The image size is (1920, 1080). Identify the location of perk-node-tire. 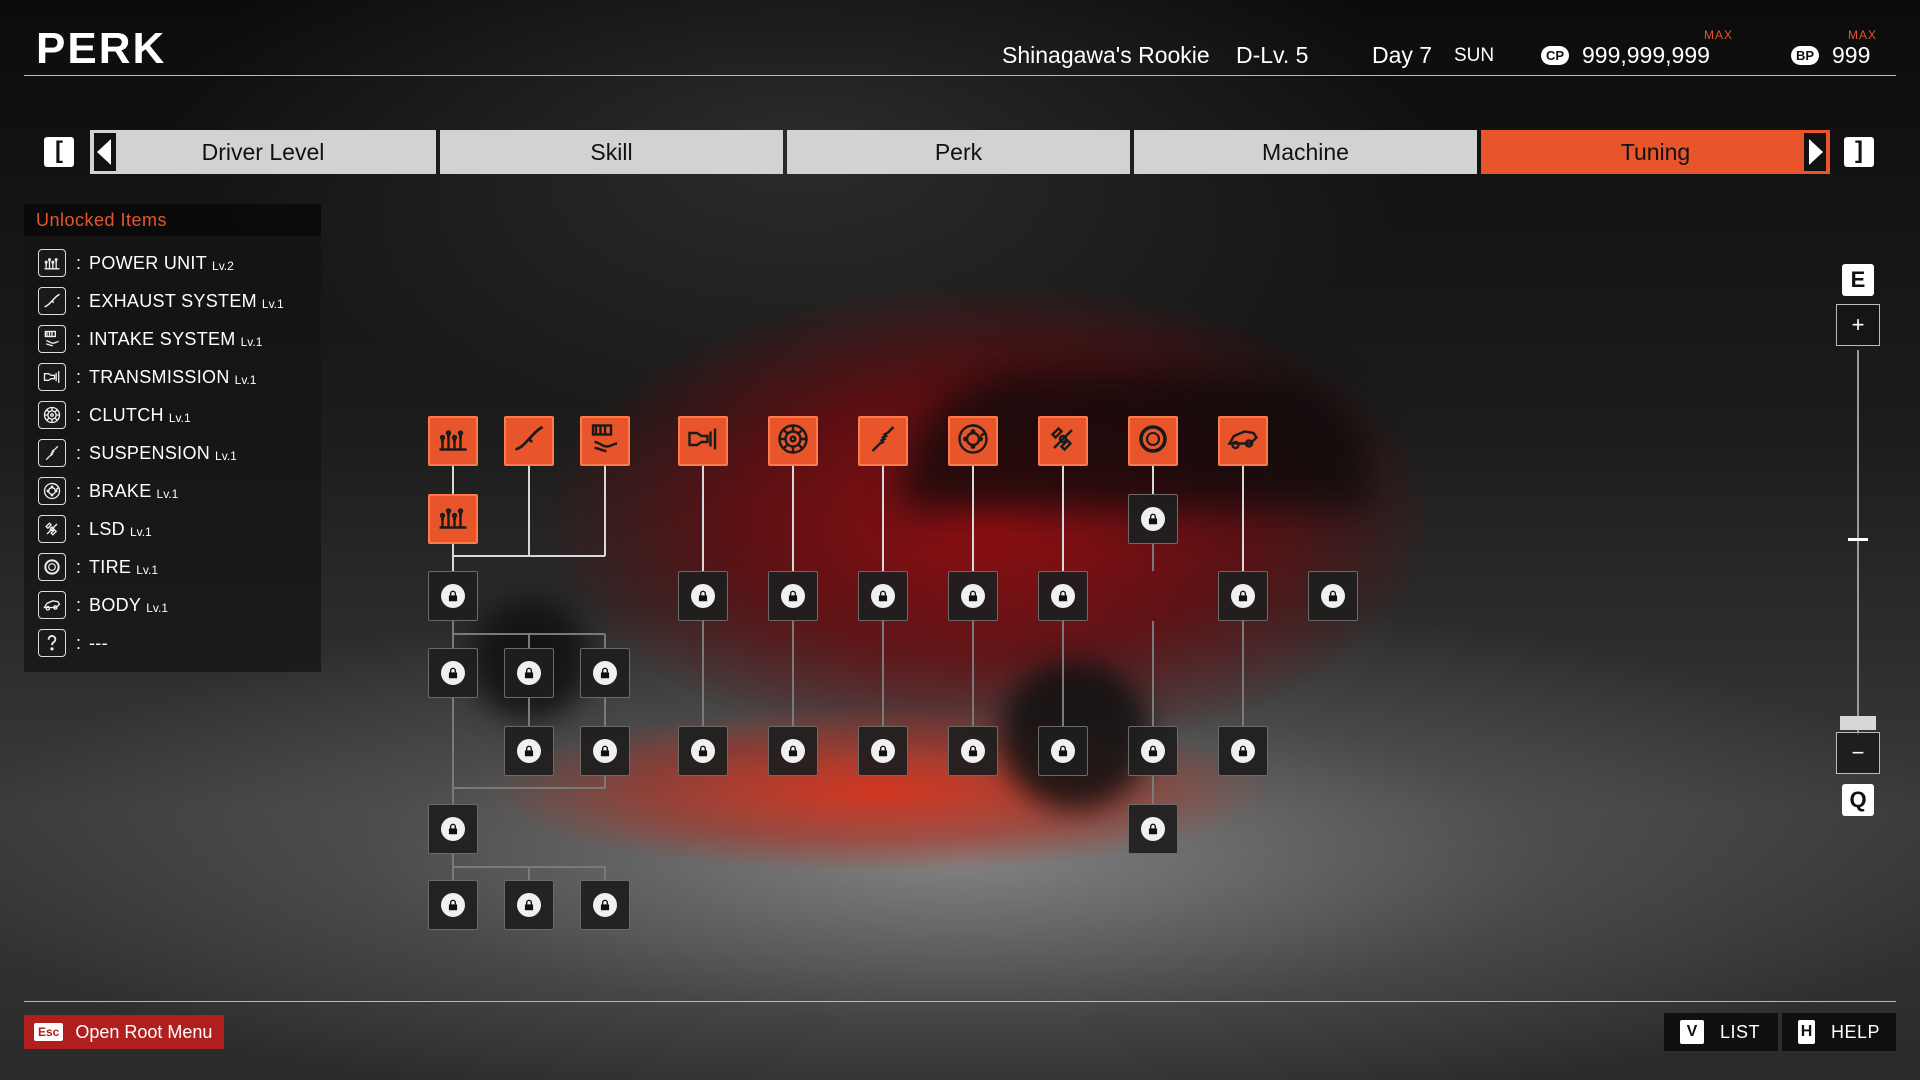
(1153, 441).